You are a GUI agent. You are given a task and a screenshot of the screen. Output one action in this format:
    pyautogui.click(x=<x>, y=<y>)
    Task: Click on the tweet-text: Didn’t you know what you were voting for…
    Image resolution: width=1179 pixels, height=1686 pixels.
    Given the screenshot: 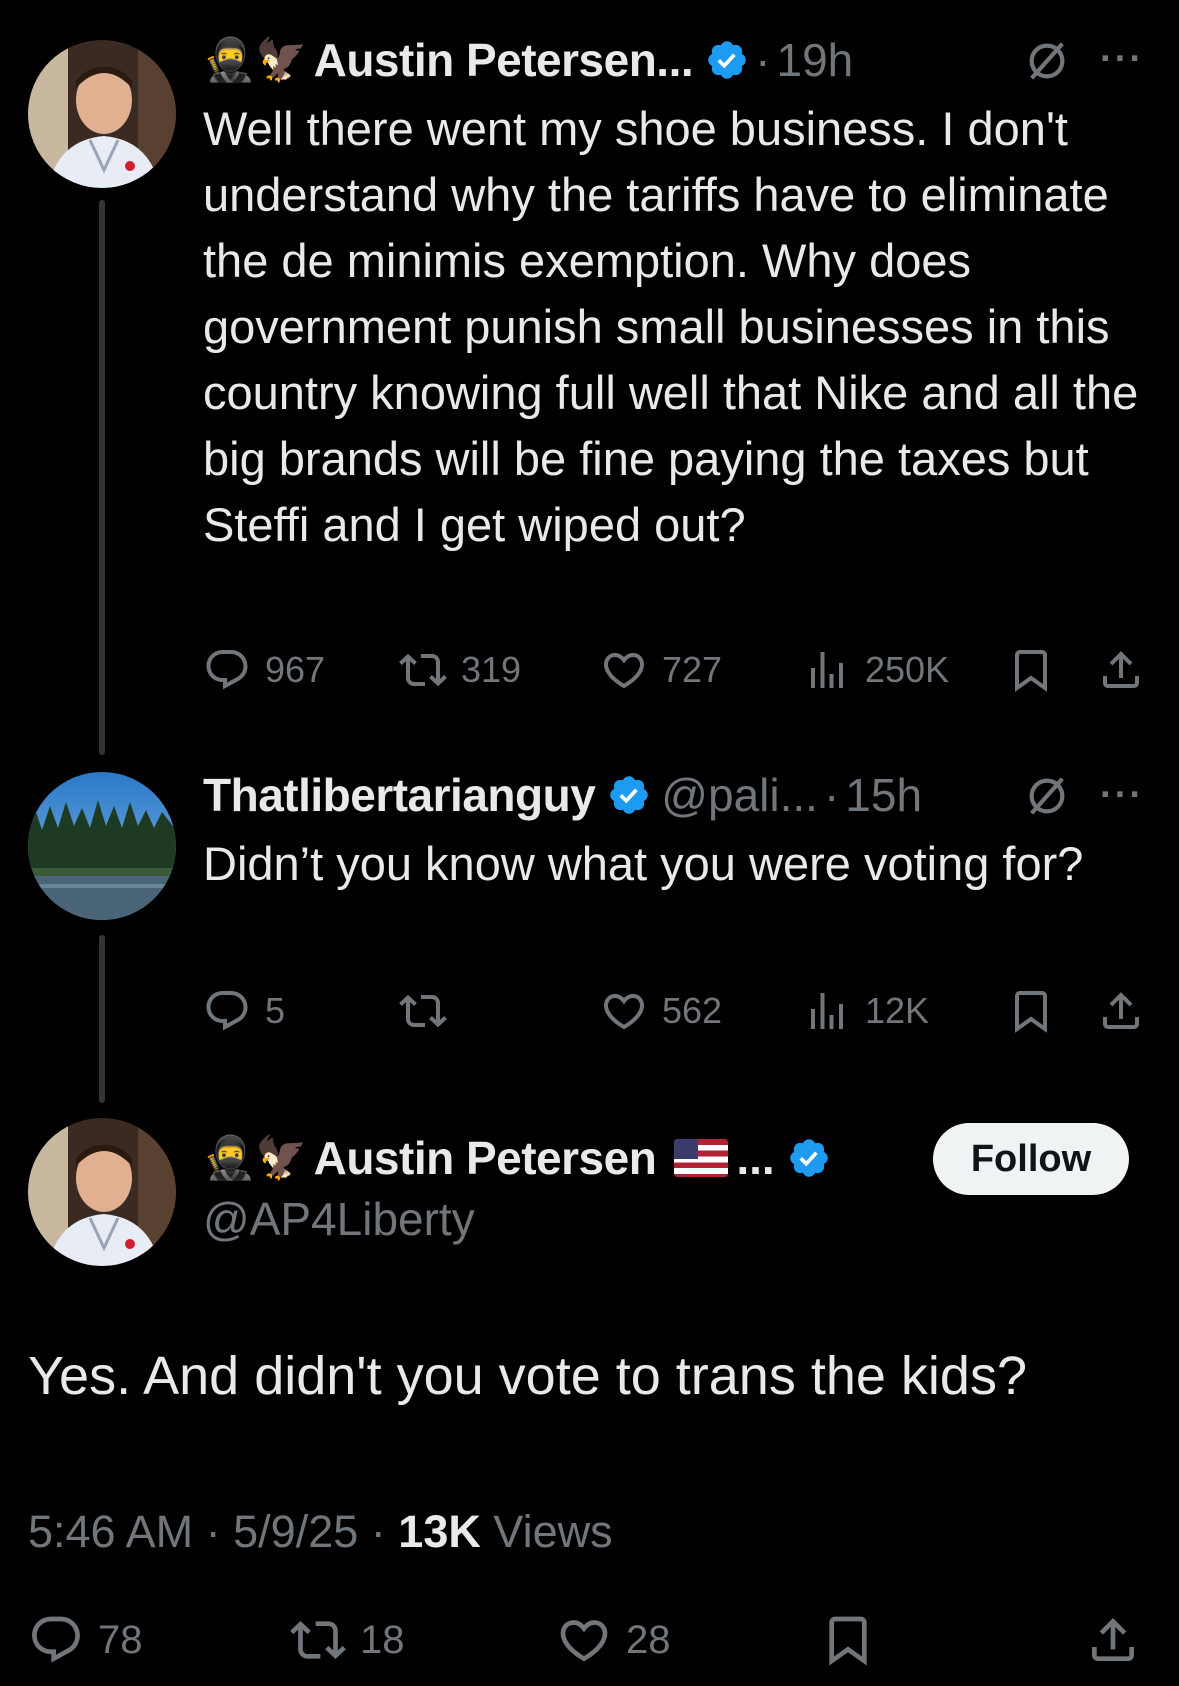 What is the action you would take?
    pyautogui.click(x=643, y=863)
    